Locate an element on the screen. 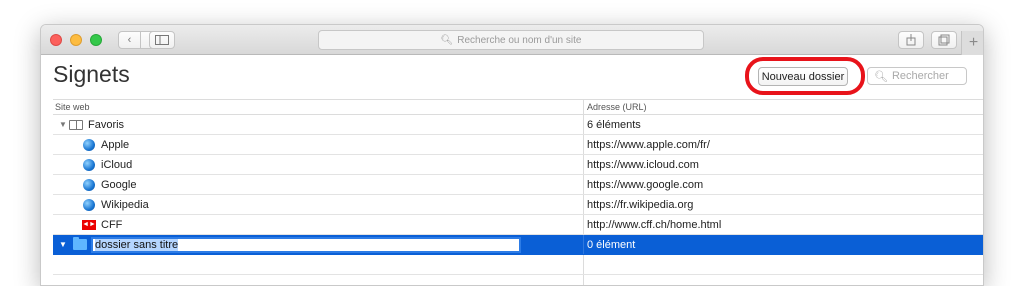  address-bar: 🔍︎ Recherche ou nom d'un site is located at coordinates (511, 40).